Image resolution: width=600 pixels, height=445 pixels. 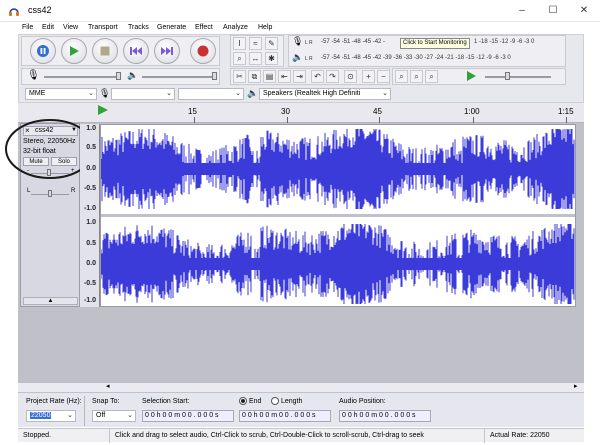 I want to click on end-radio, so click(x=243, y=401).